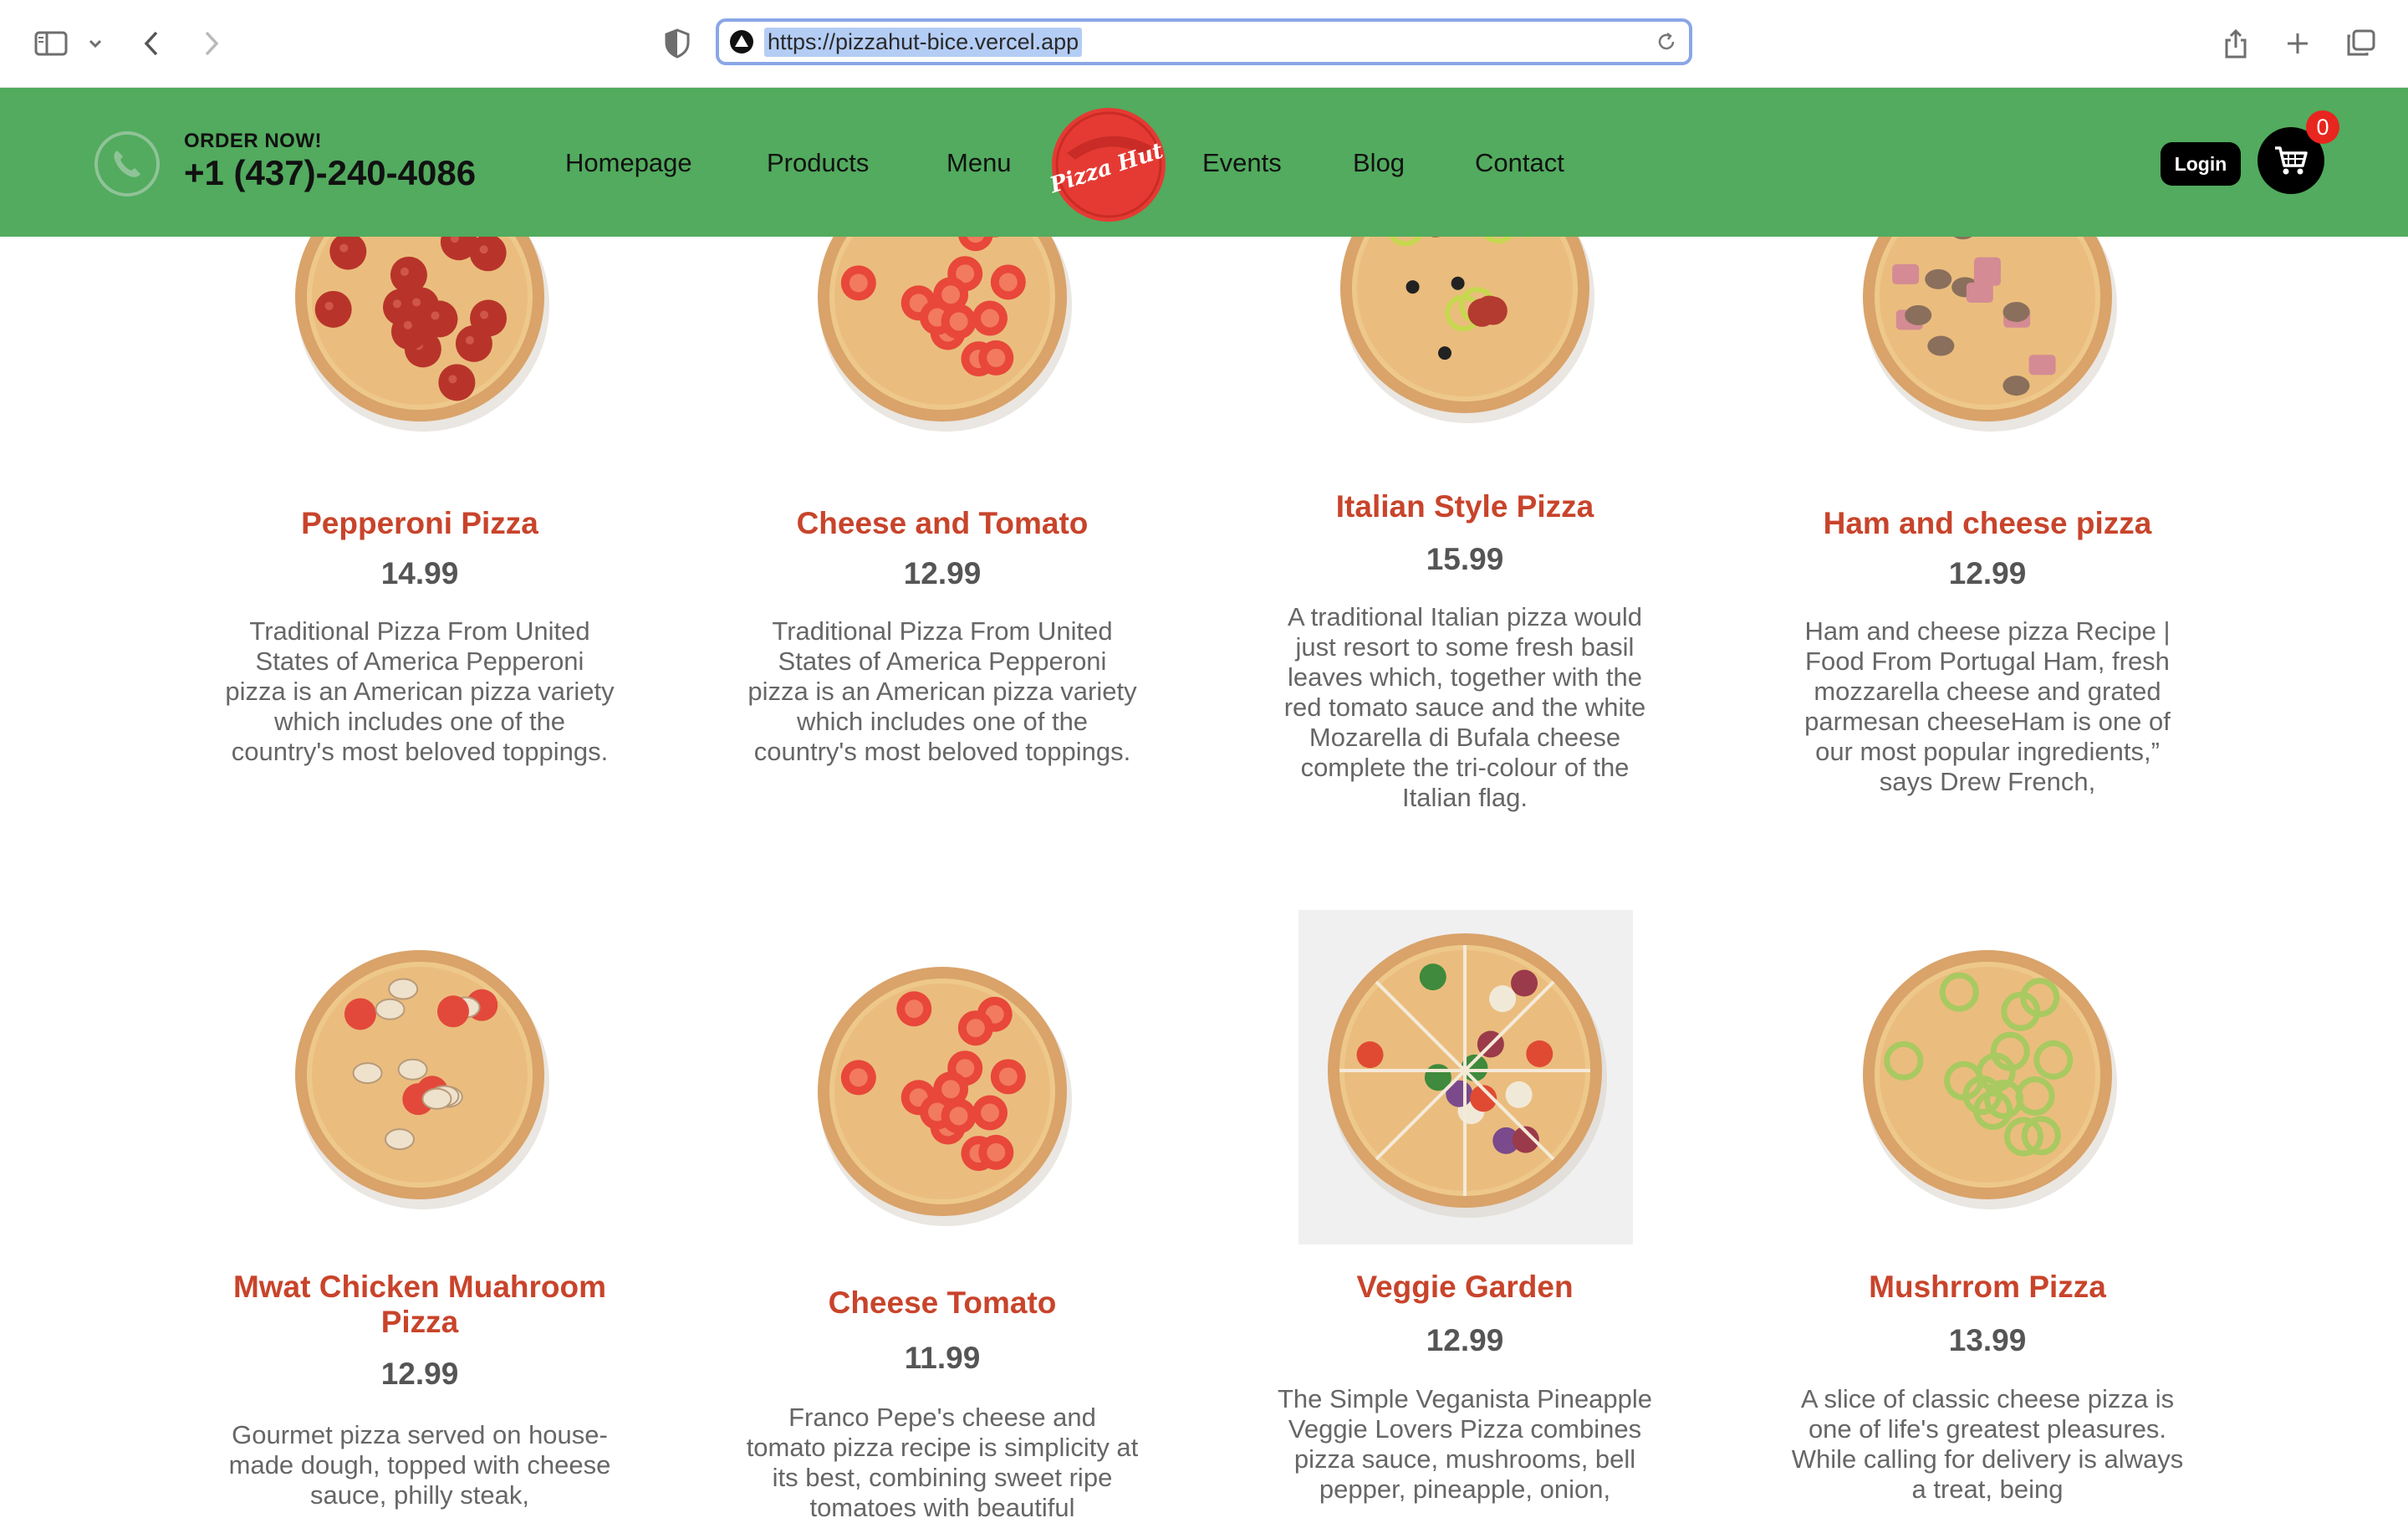 The height and width of the screenshot is (1523, 2408). Describe the element at coordinates (1988, 1287) in the screenshot. I see `product-name: Mushrrom Pizza` at that location.